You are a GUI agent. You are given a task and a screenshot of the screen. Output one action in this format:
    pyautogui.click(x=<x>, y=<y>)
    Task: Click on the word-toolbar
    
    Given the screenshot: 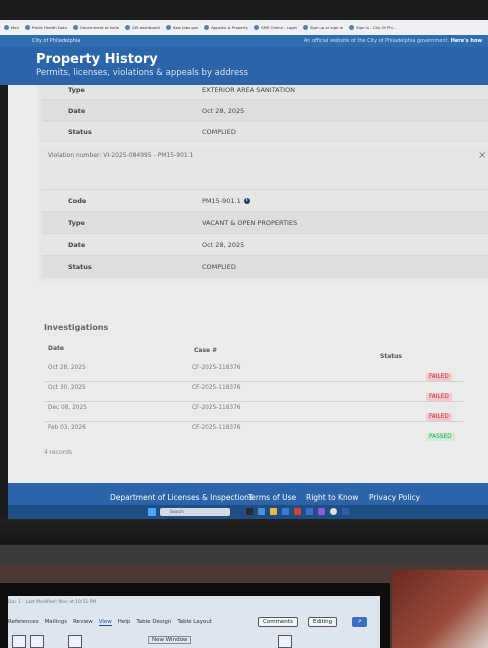 What is the action you would take?
    pyautogui.click(x=194, y=640)
    